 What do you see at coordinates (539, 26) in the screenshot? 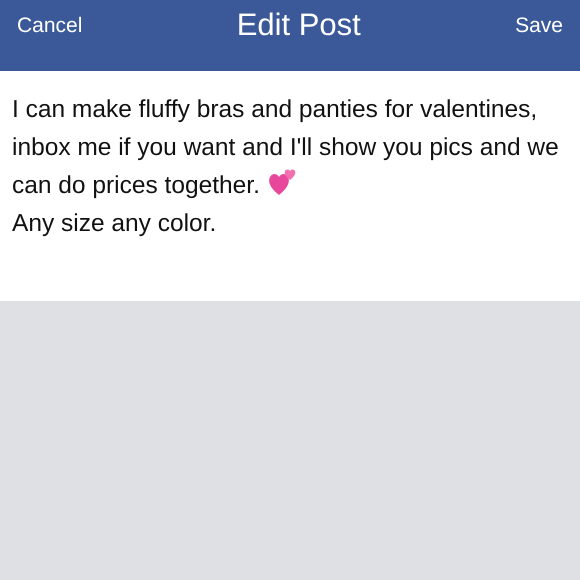
I see `save-button: Save` at bounding box center [539, 26].